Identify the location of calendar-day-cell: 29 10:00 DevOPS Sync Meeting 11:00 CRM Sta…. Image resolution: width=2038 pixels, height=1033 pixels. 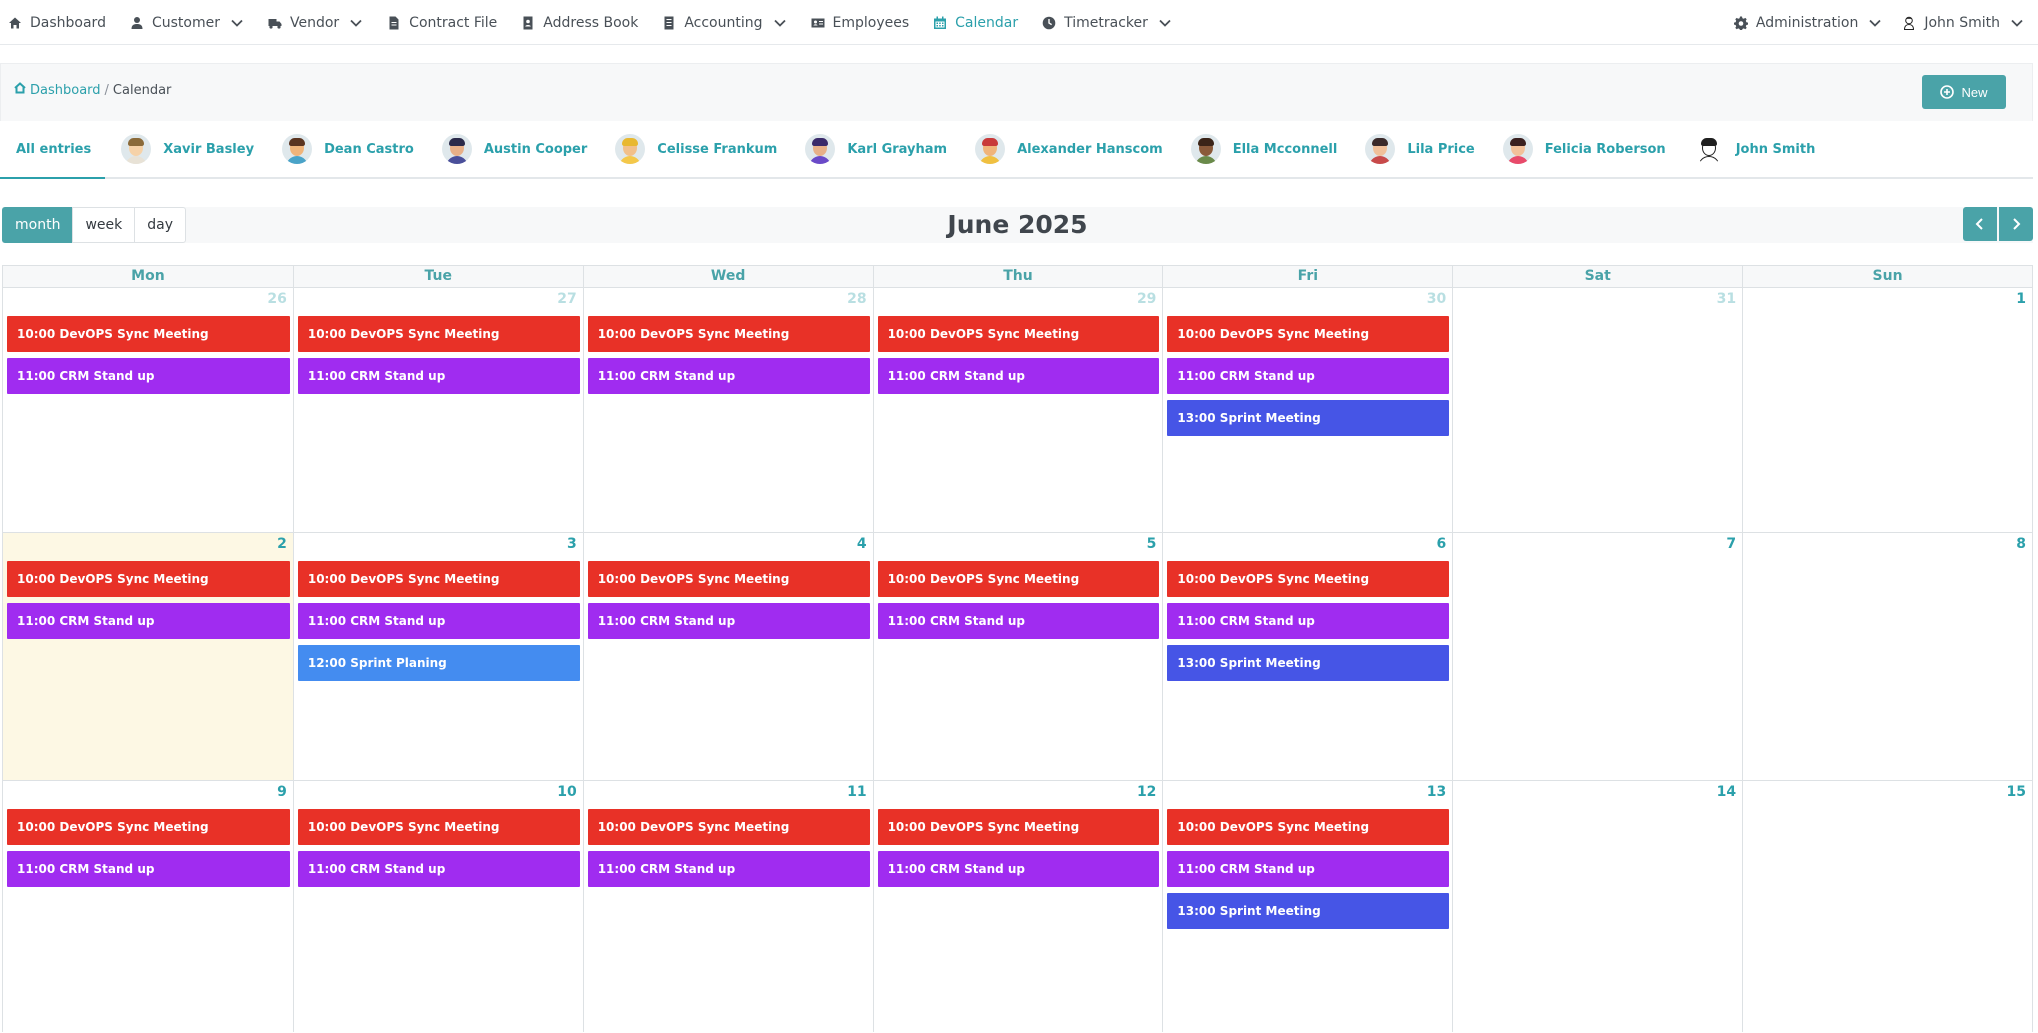
(1017, 410).